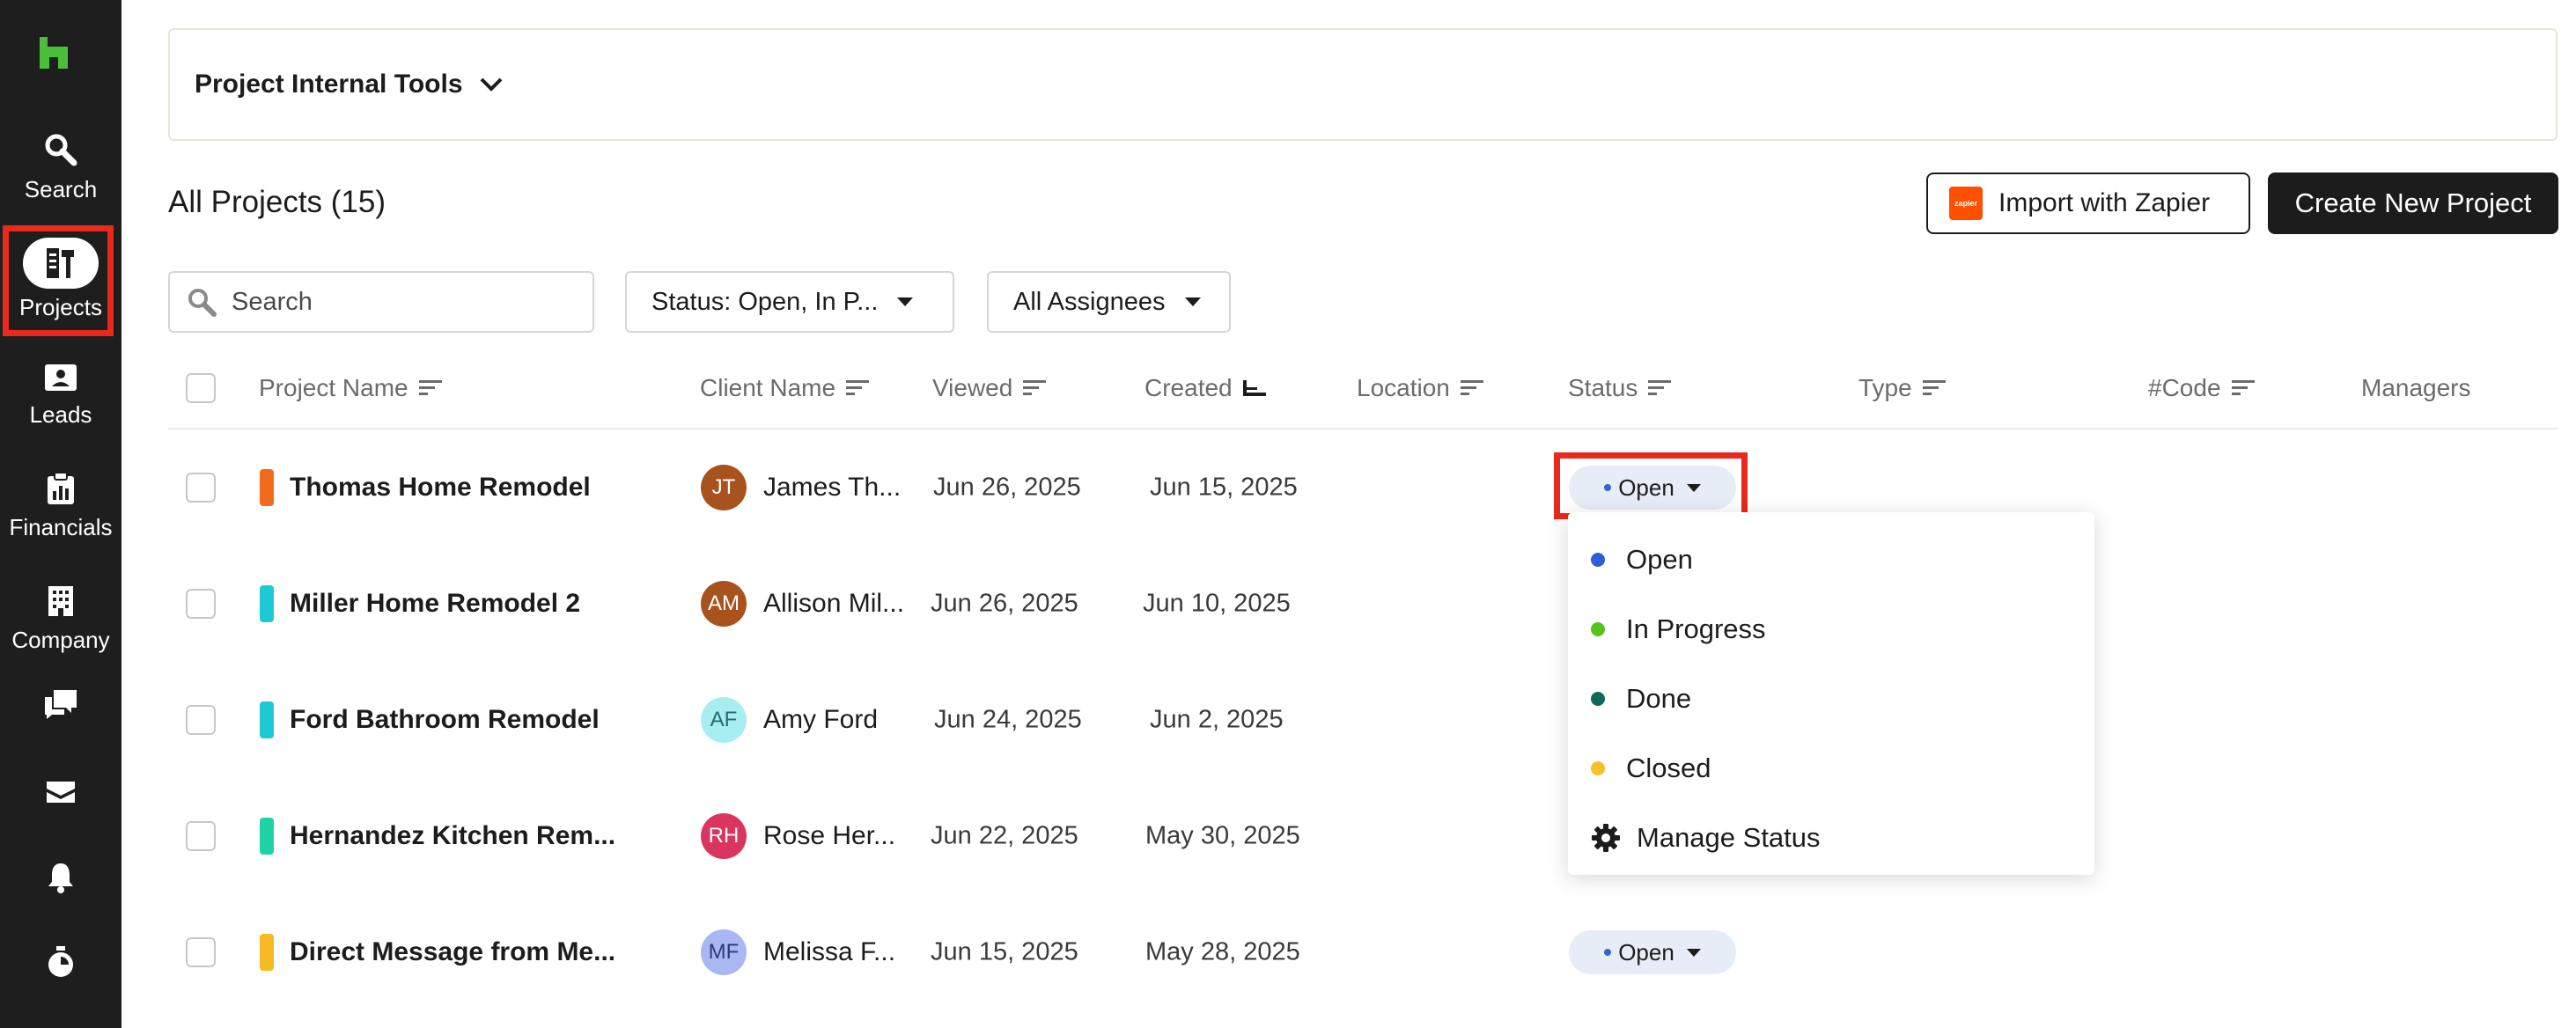 The height and width of the screenshot is (1028, 2576). What do you see at coordinates (60, 167) in the screenshot?
I see `sidebar-item-search: Search` at bounding box center [60, 167].